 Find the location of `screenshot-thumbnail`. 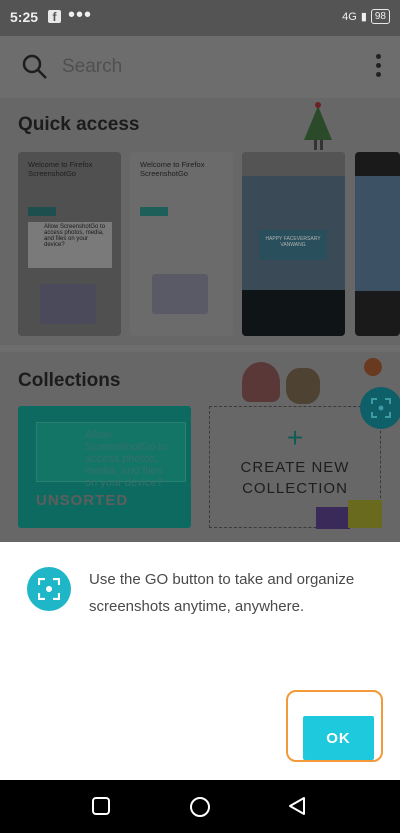

screenshot-thumbnail is located at coordinates (377, 244).